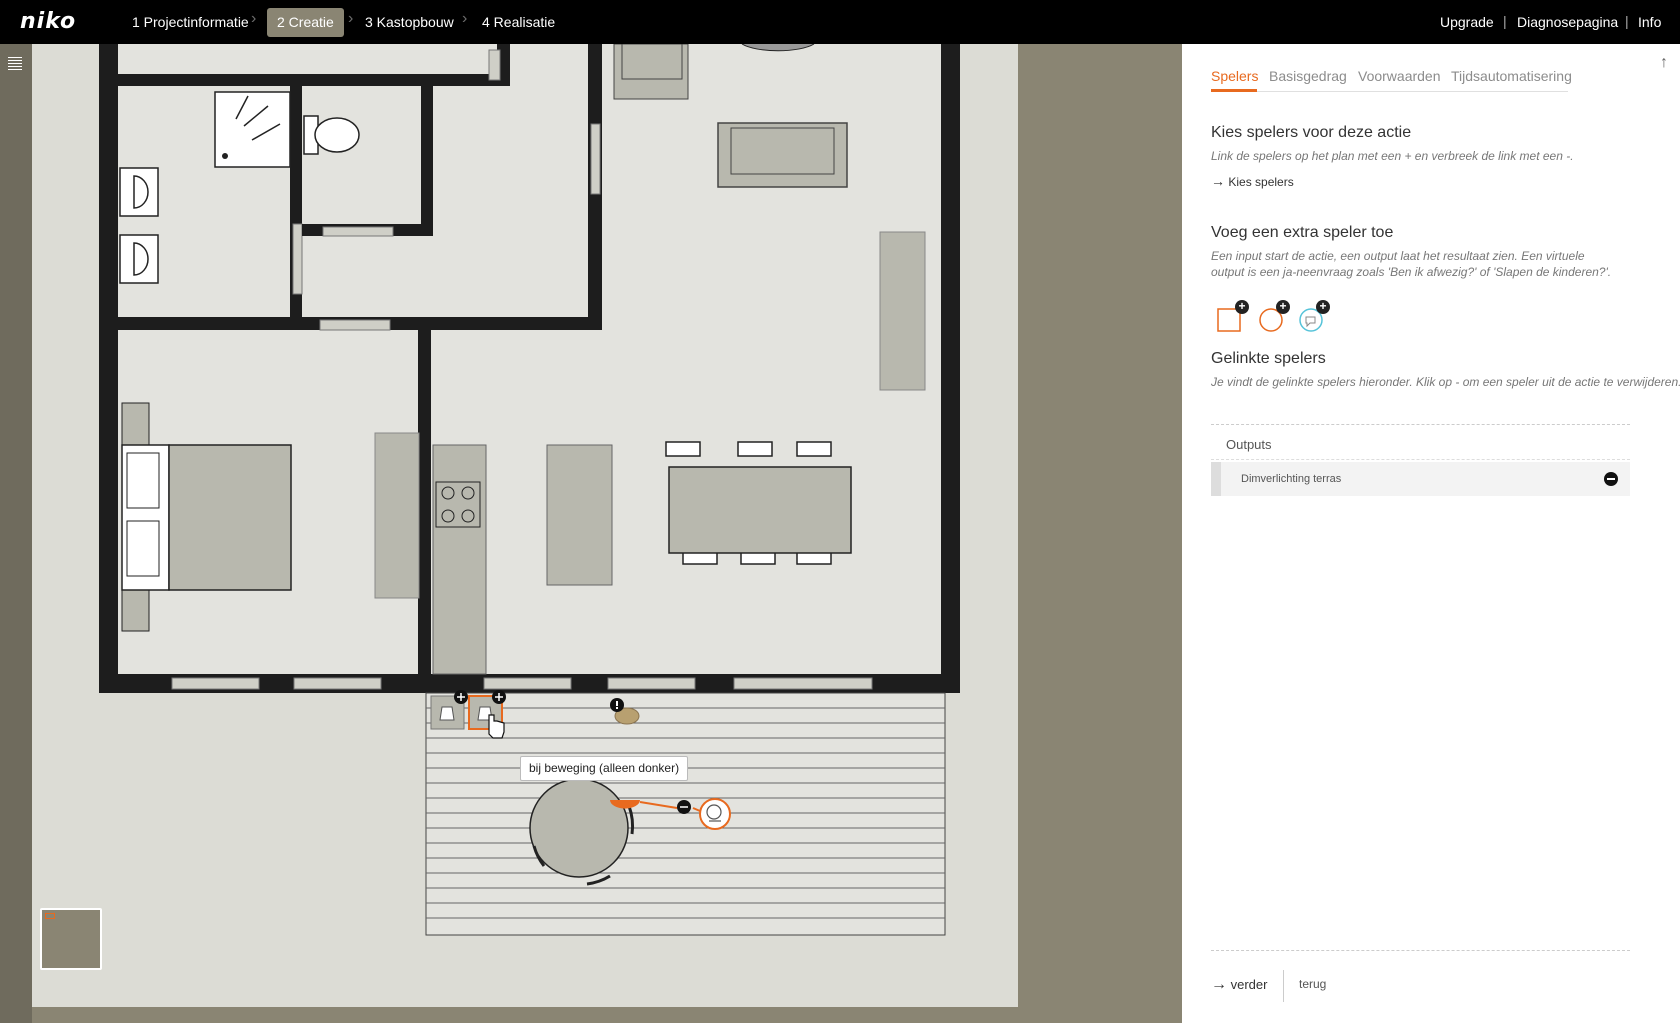 This screenshot has width=1680, height=1023. Describe the element at coordinates (1311, 132) in the screenshot. I see `choose-players-title: Kies spelers voor deze actie` at that location.